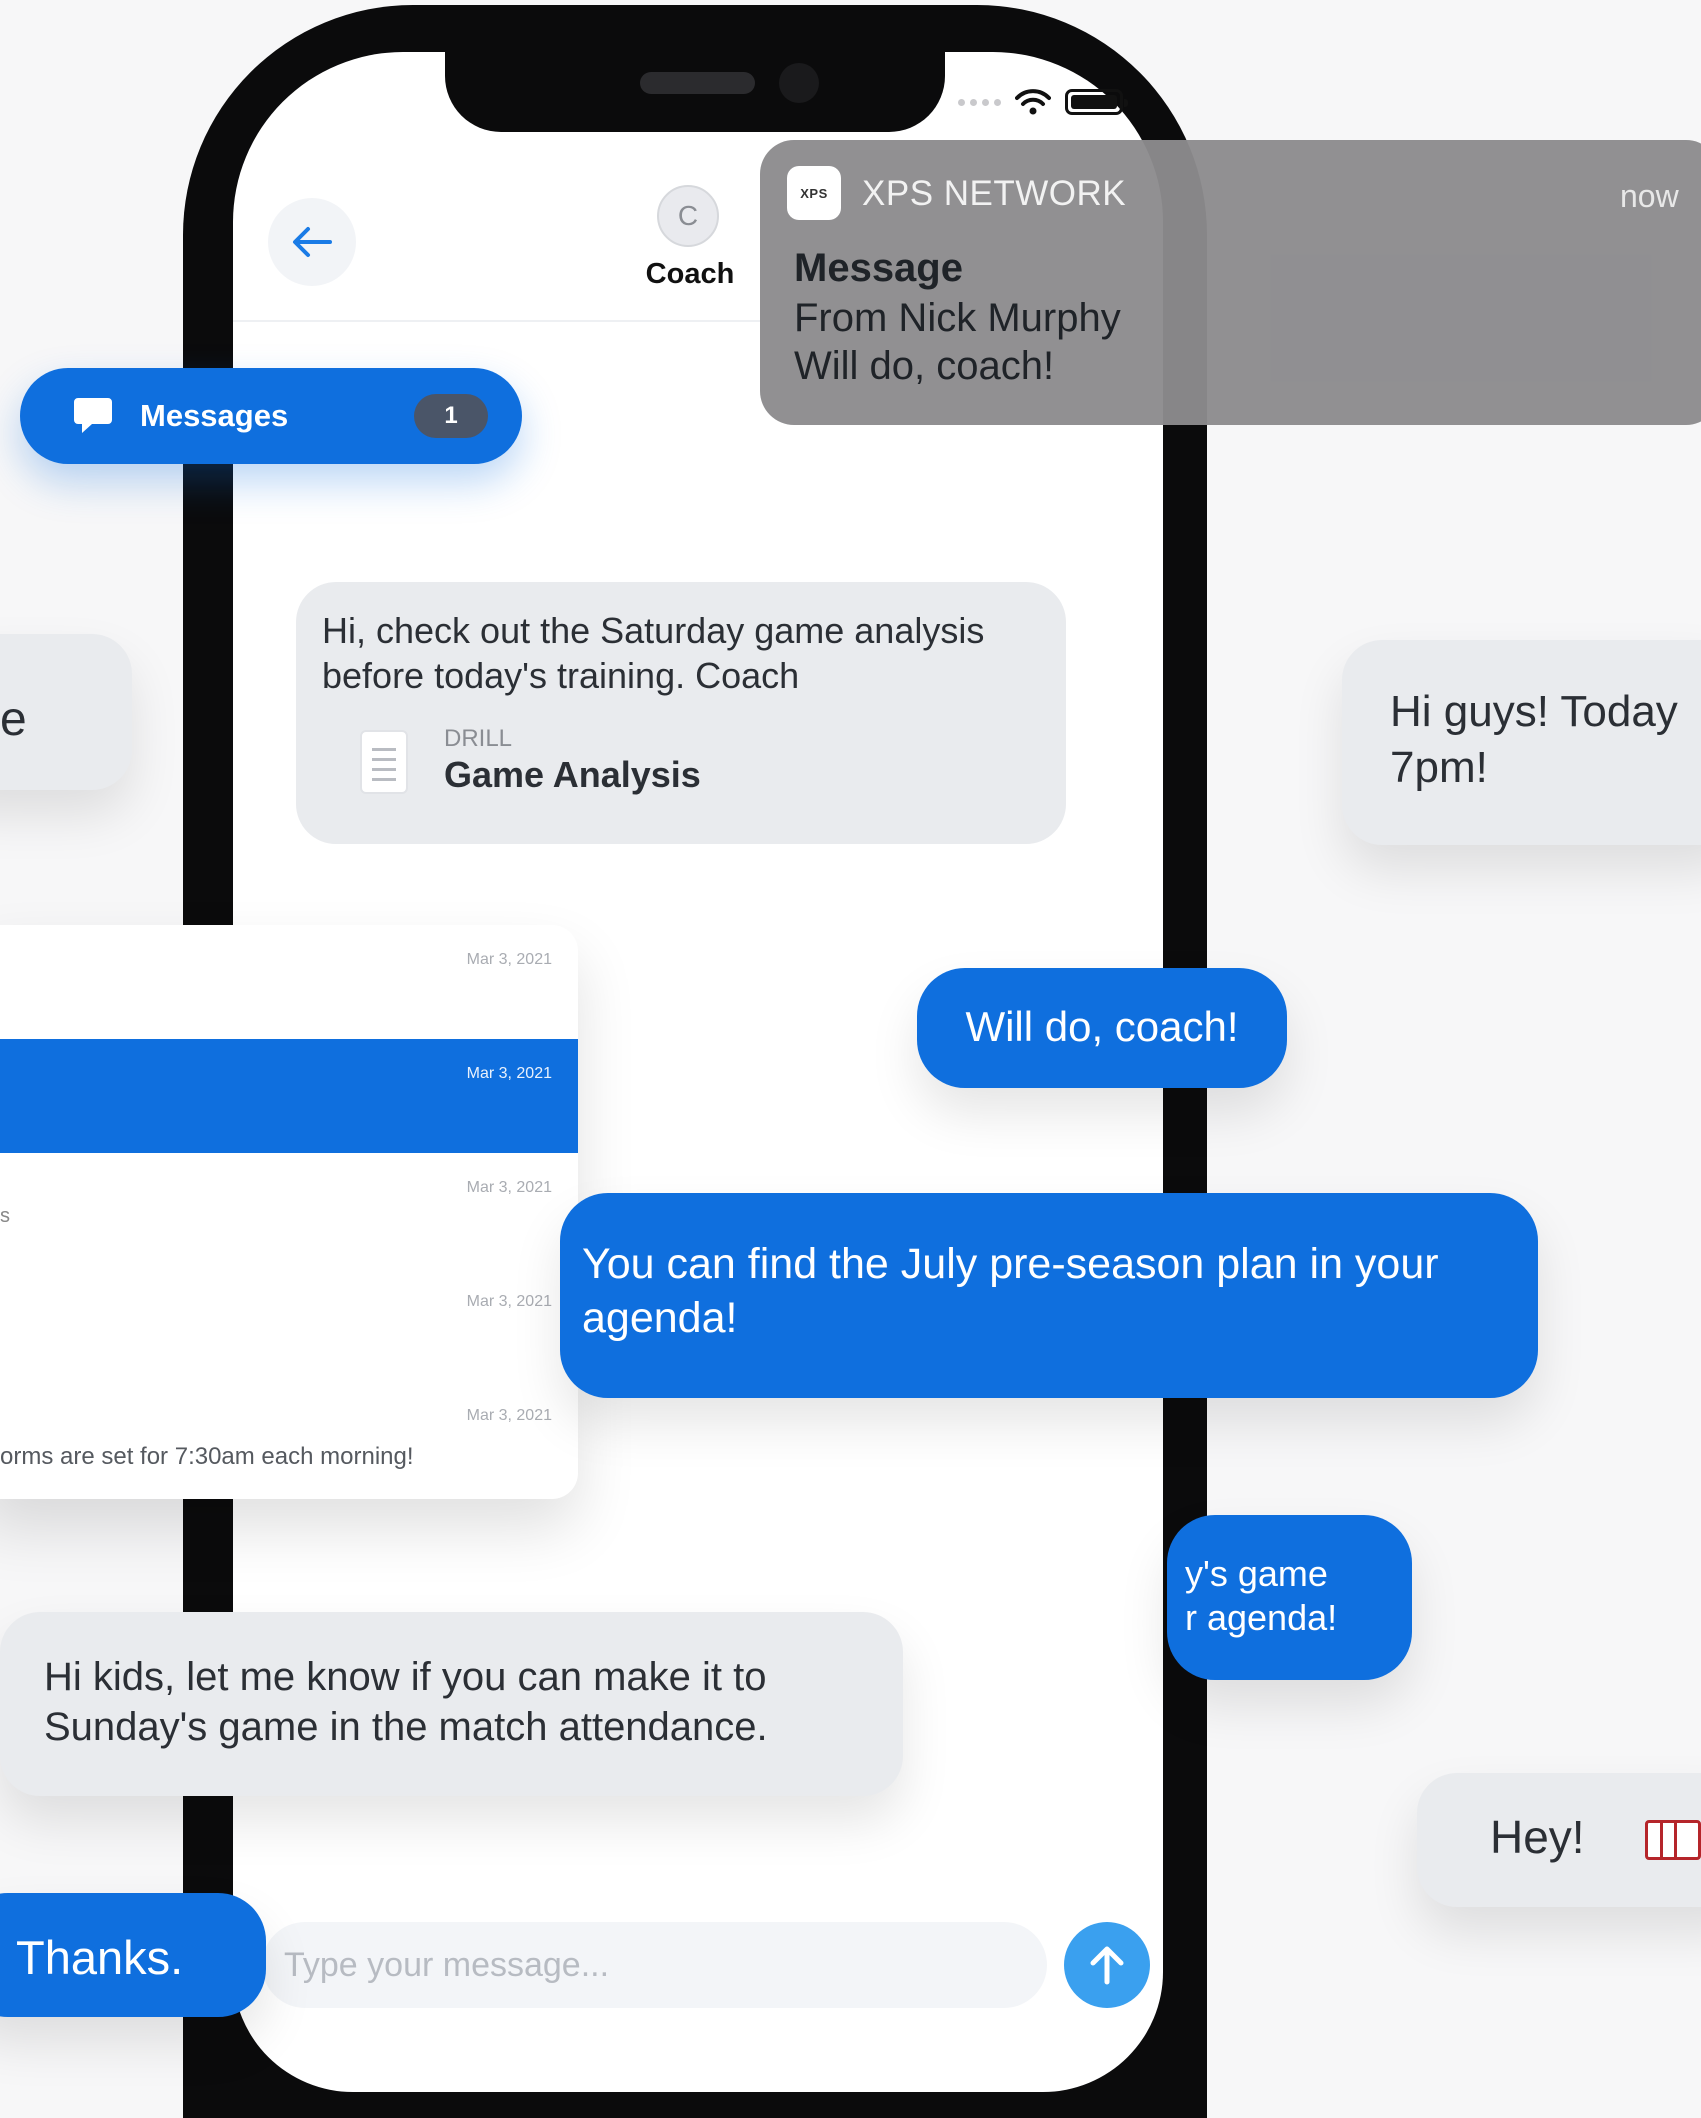 Image resolution: width=1701 pixels, height=2118 pixels. What do you see at coordinates (664, 1965) in the screenshot?
I see `message-input` at bounding box center [664, 1965].